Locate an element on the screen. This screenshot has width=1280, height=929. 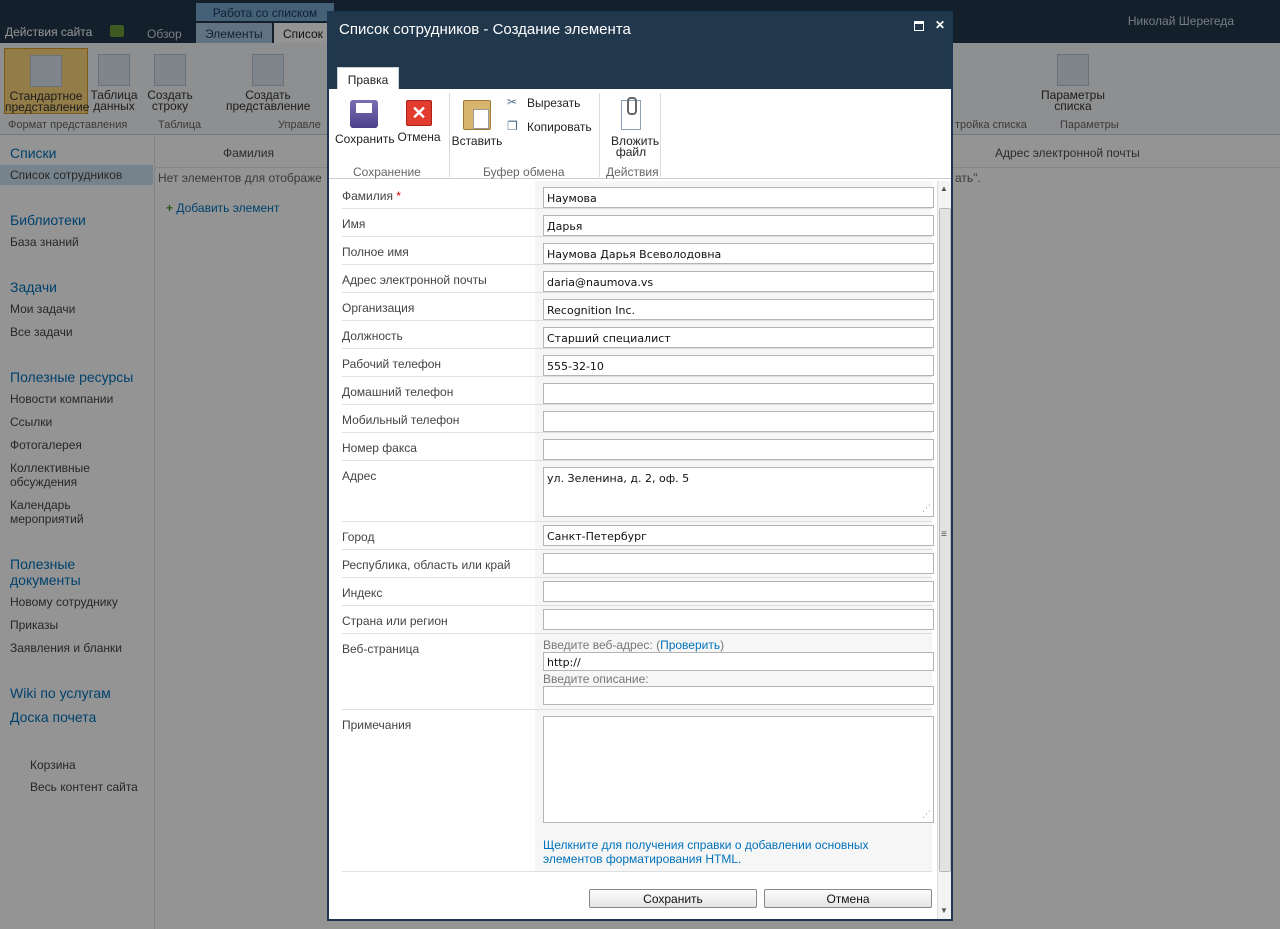
city-input: Санкт-Петербург is located at coordinates (738, 535).